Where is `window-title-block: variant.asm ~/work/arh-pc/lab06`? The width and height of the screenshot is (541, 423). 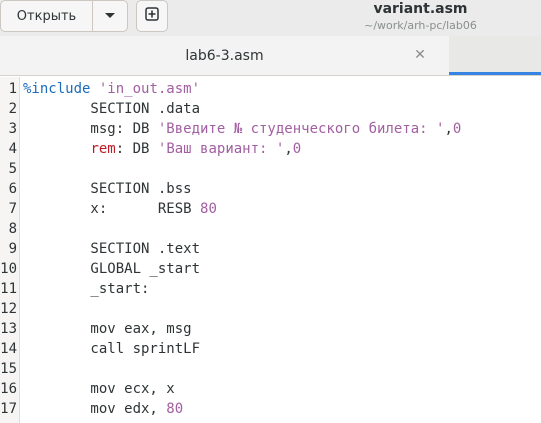
window-title-block: variant.asm ~/work/arh-pc/lab06 is located at coordinates (420, 16).